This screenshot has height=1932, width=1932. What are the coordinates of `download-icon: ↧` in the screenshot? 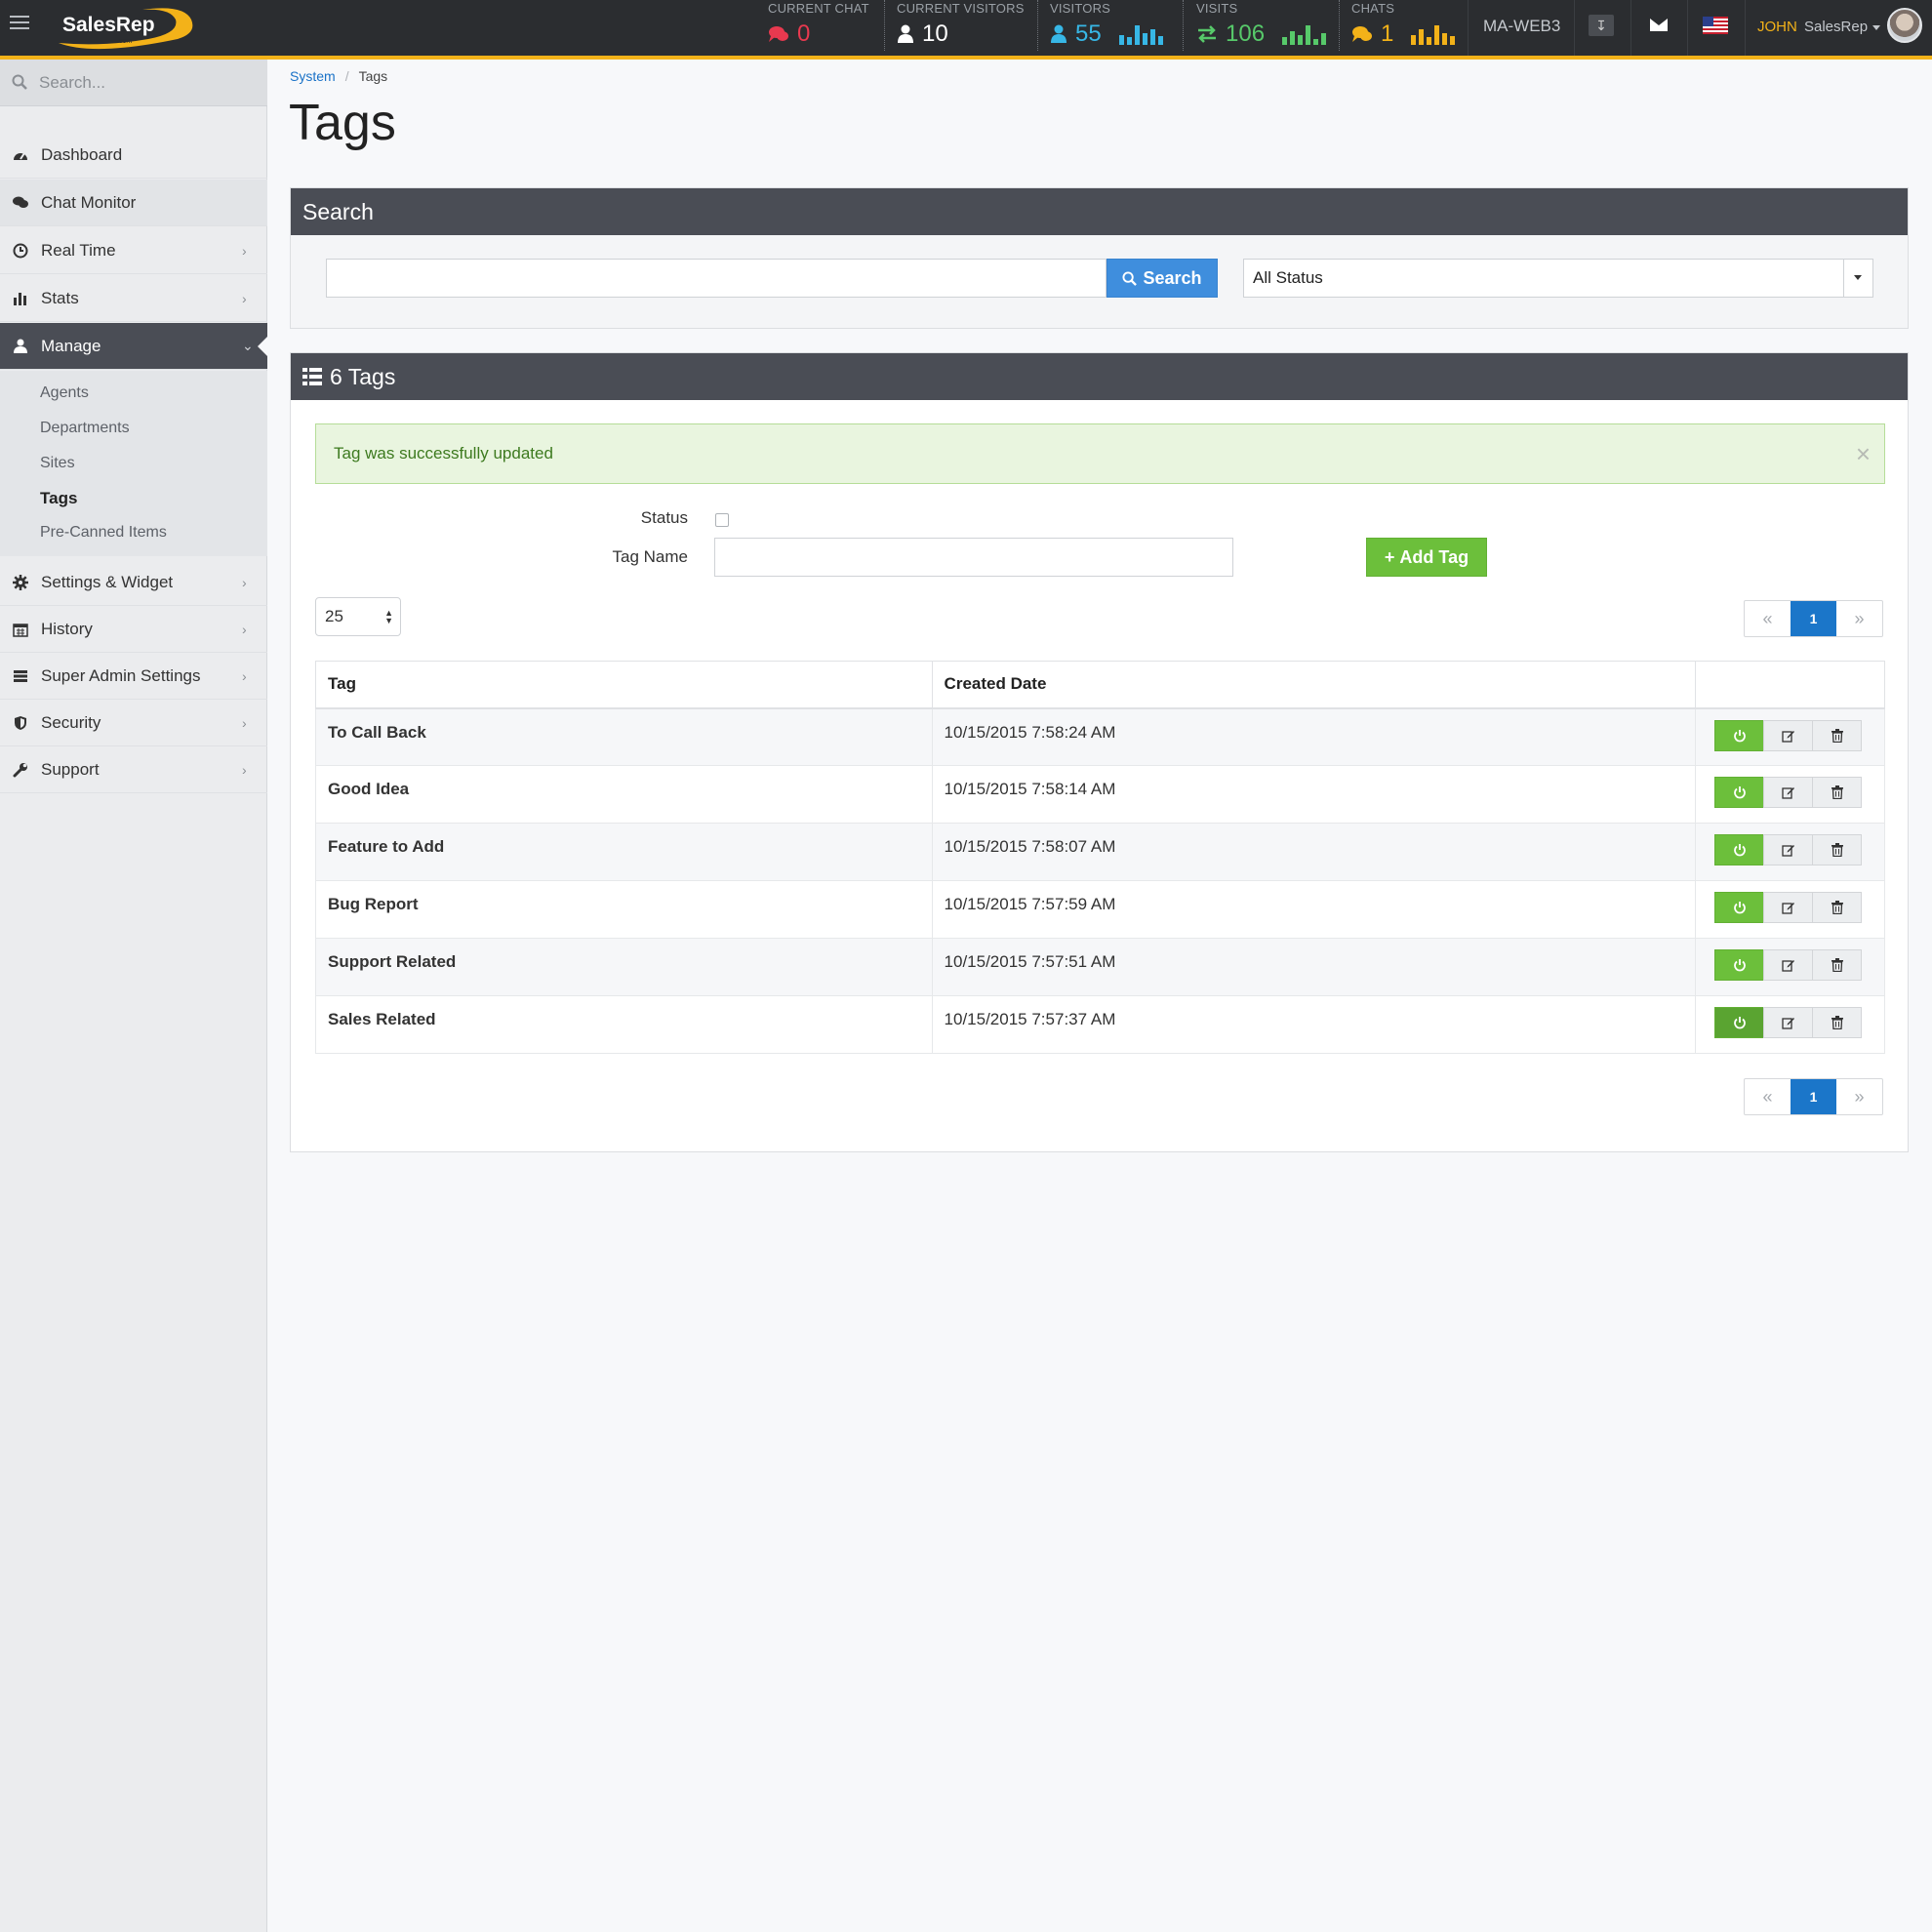 It's located at (1601, 25).